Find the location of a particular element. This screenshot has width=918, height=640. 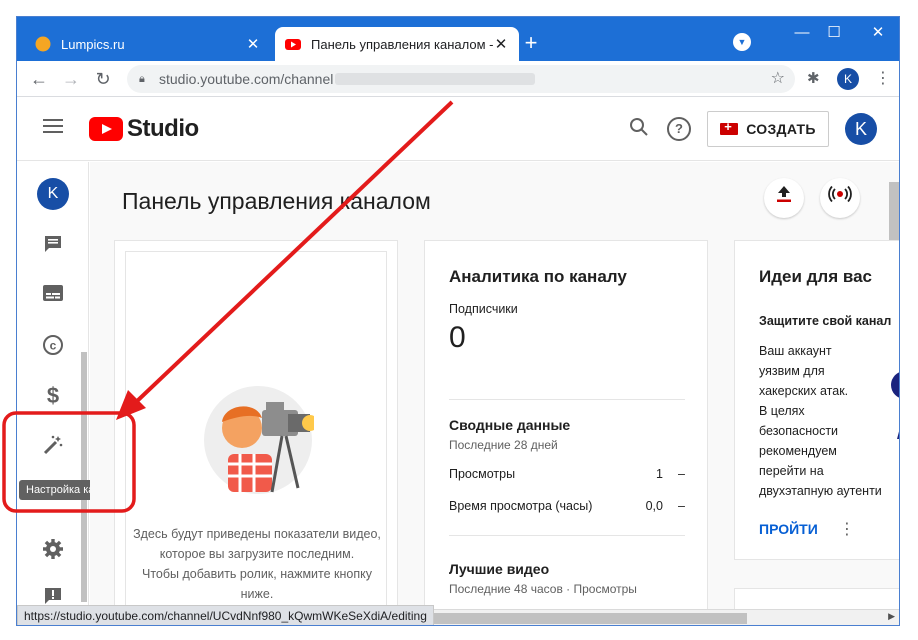

youtube-favicon is located at coordinates (293, 44).